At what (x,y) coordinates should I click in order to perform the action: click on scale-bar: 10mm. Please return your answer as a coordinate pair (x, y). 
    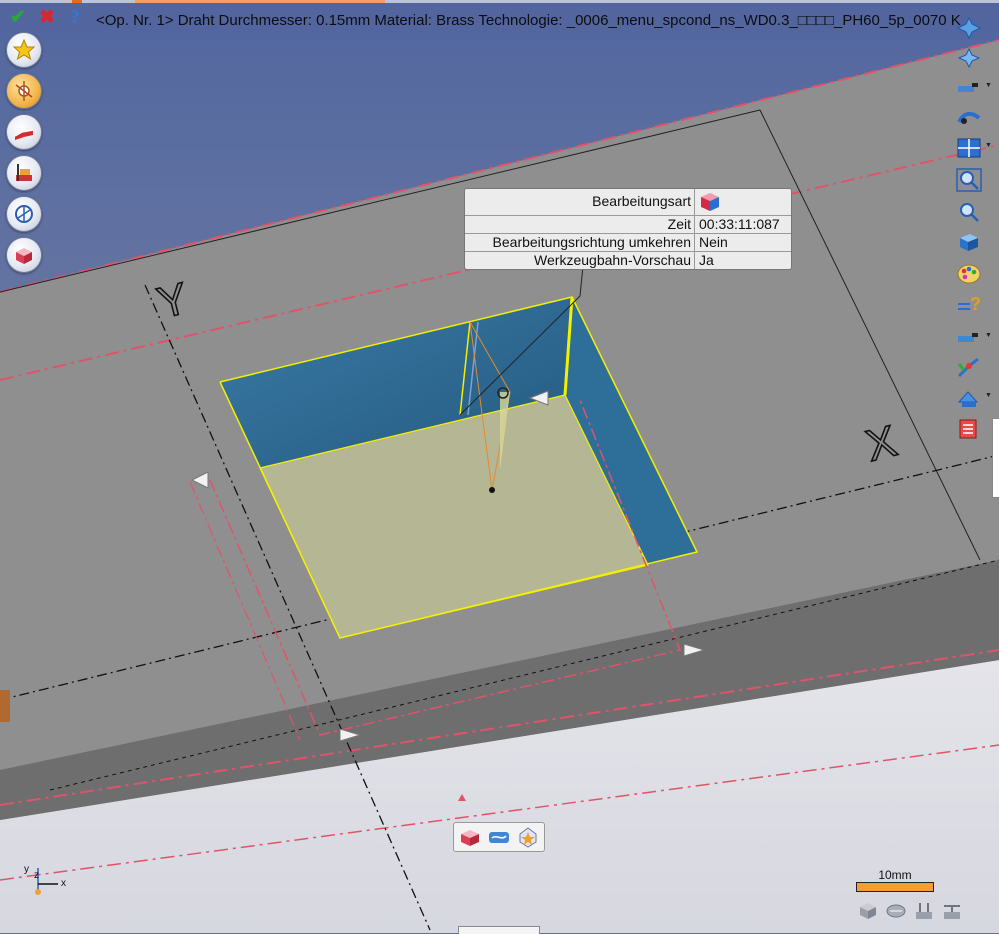
    Looking at the image, I should click on (895, 880).